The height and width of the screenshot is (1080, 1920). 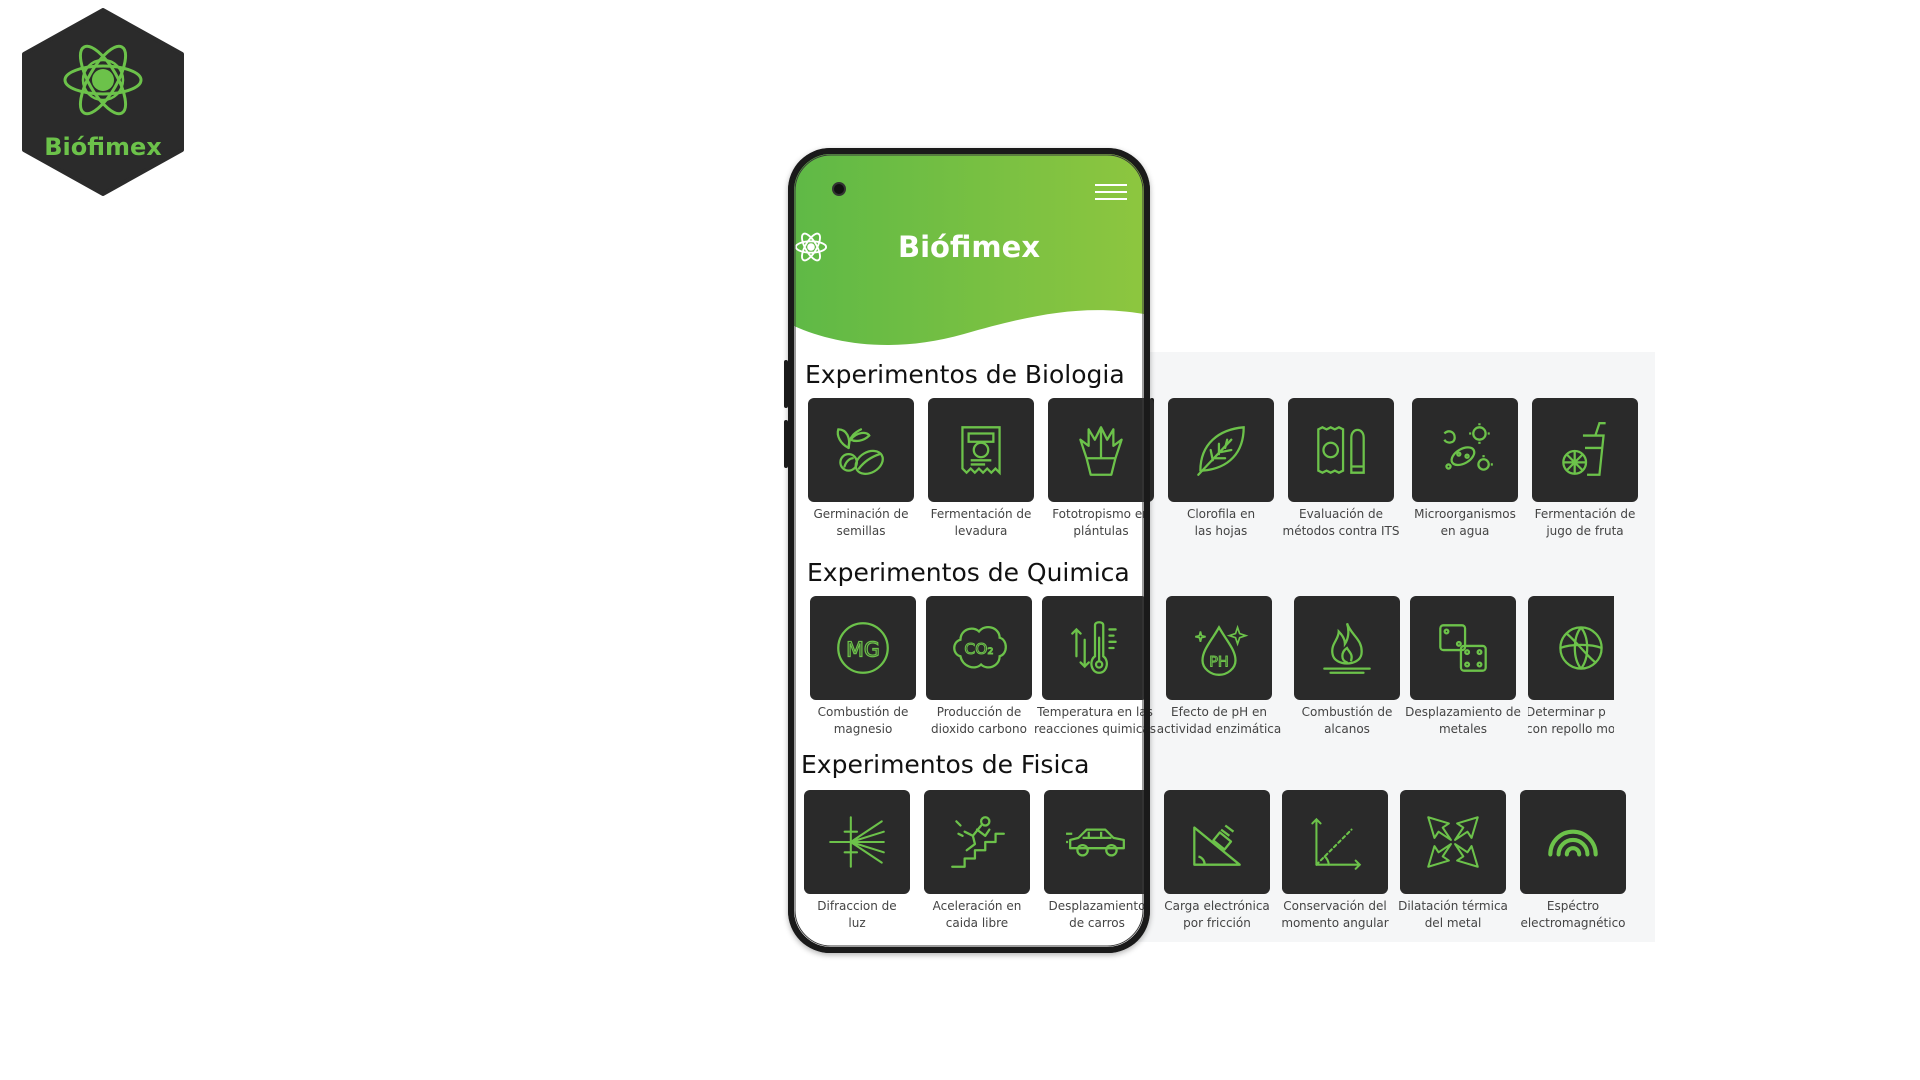 What do you see at coordinates (1567, 712) in the screenshot?
I see `experiment-caption-line: Determinar p` at bounding box center [1567, 712].